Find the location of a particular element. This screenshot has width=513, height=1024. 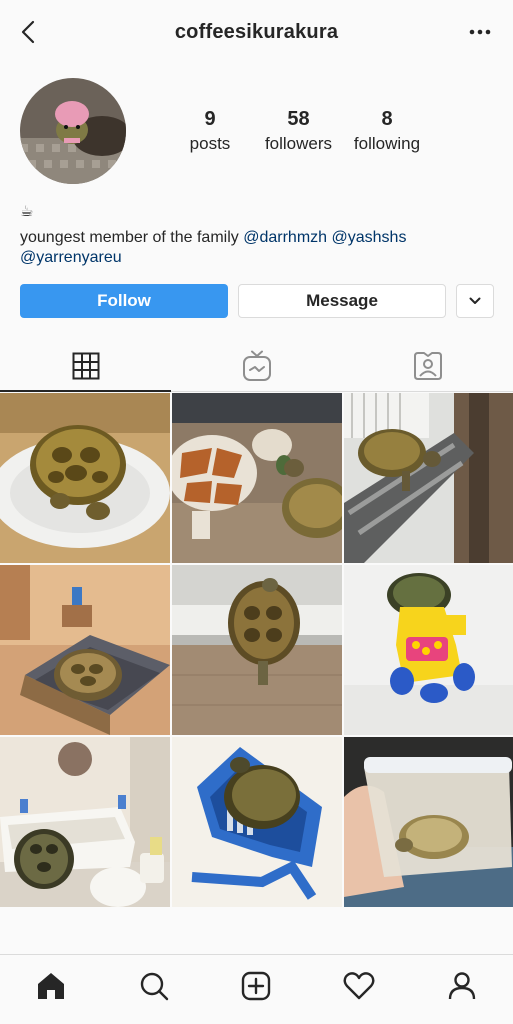

heart-icon is located at coordinates (359, 985).